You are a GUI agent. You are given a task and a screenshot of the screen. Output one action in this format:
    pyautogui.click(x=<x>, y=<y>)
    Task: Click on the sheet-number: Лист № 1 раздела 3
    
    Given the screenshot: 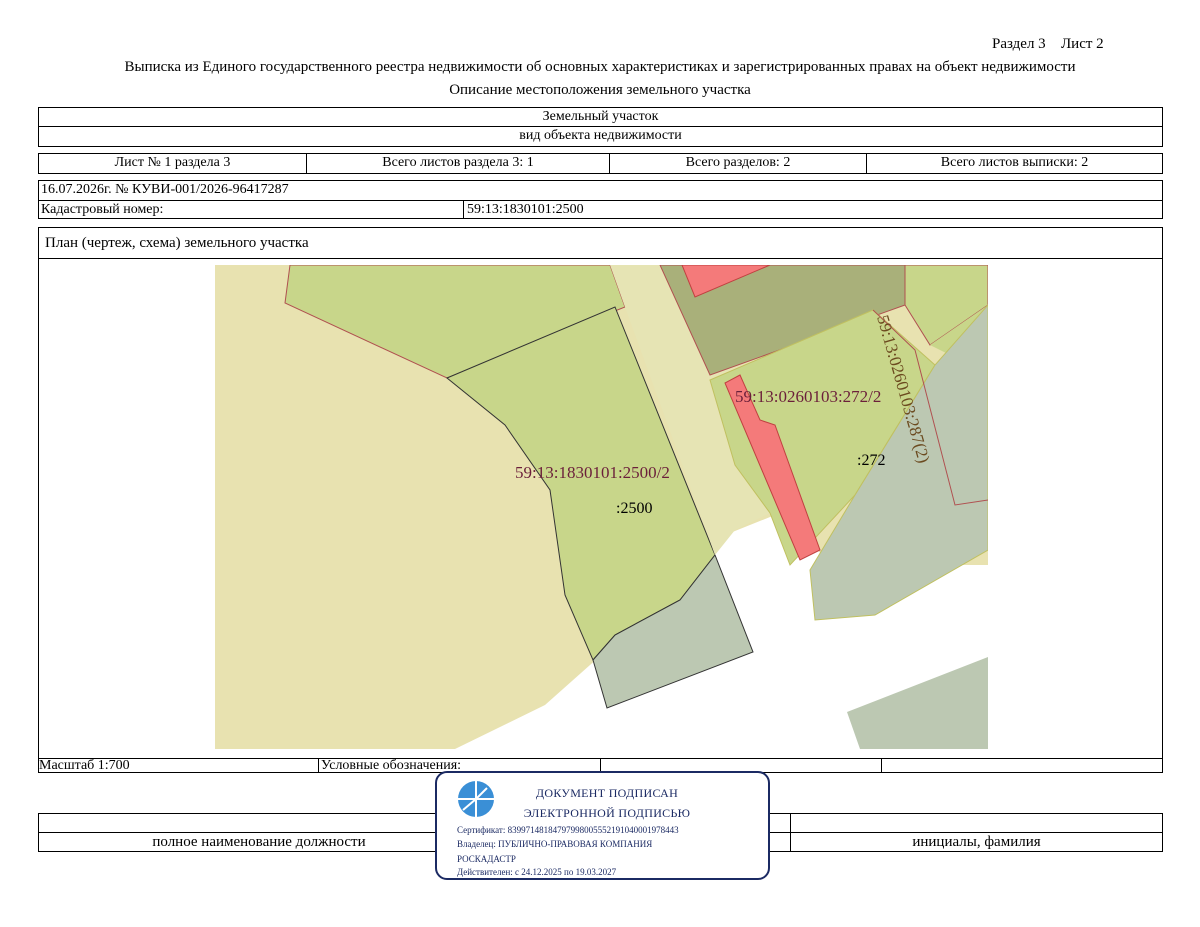 What is the action you would take?
    pyautogui.click(x=172, y=162)
    